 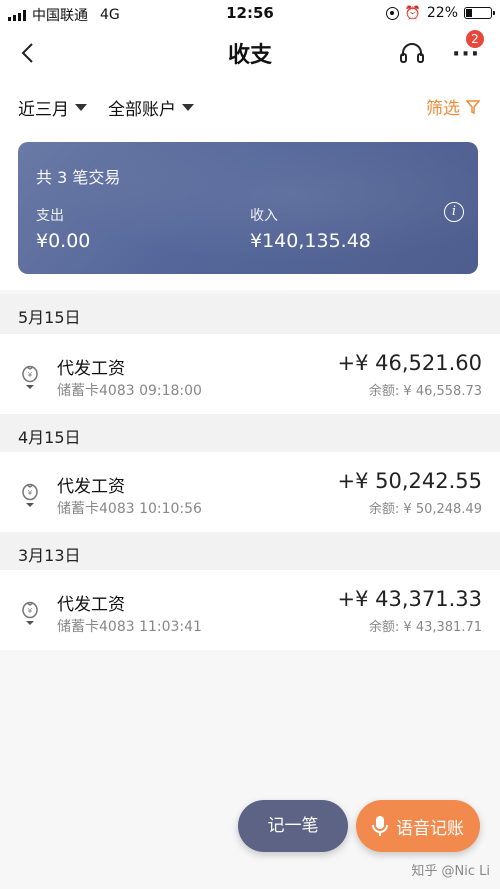 What do you see at coordinates (250, 314) in the screenshot?
I see `date-header: 5月15日` at bounding box center [250, 314].